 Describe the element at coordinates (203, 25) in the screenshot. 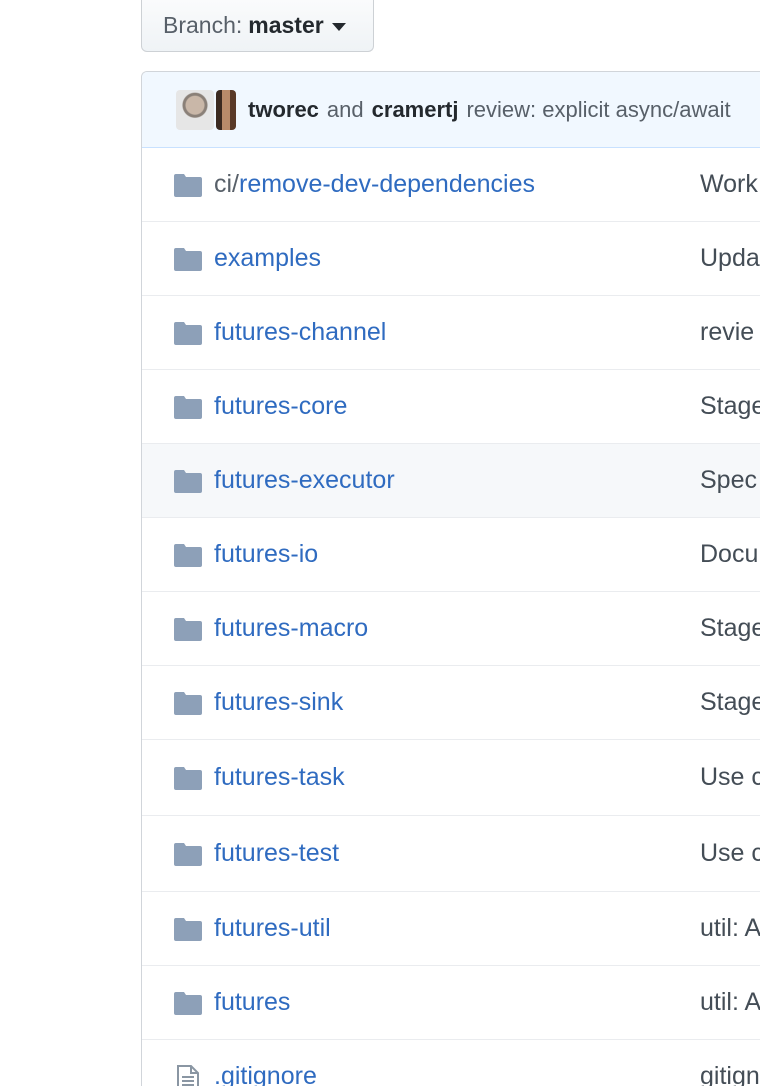

I see `branch-label: Branch:` at that location.